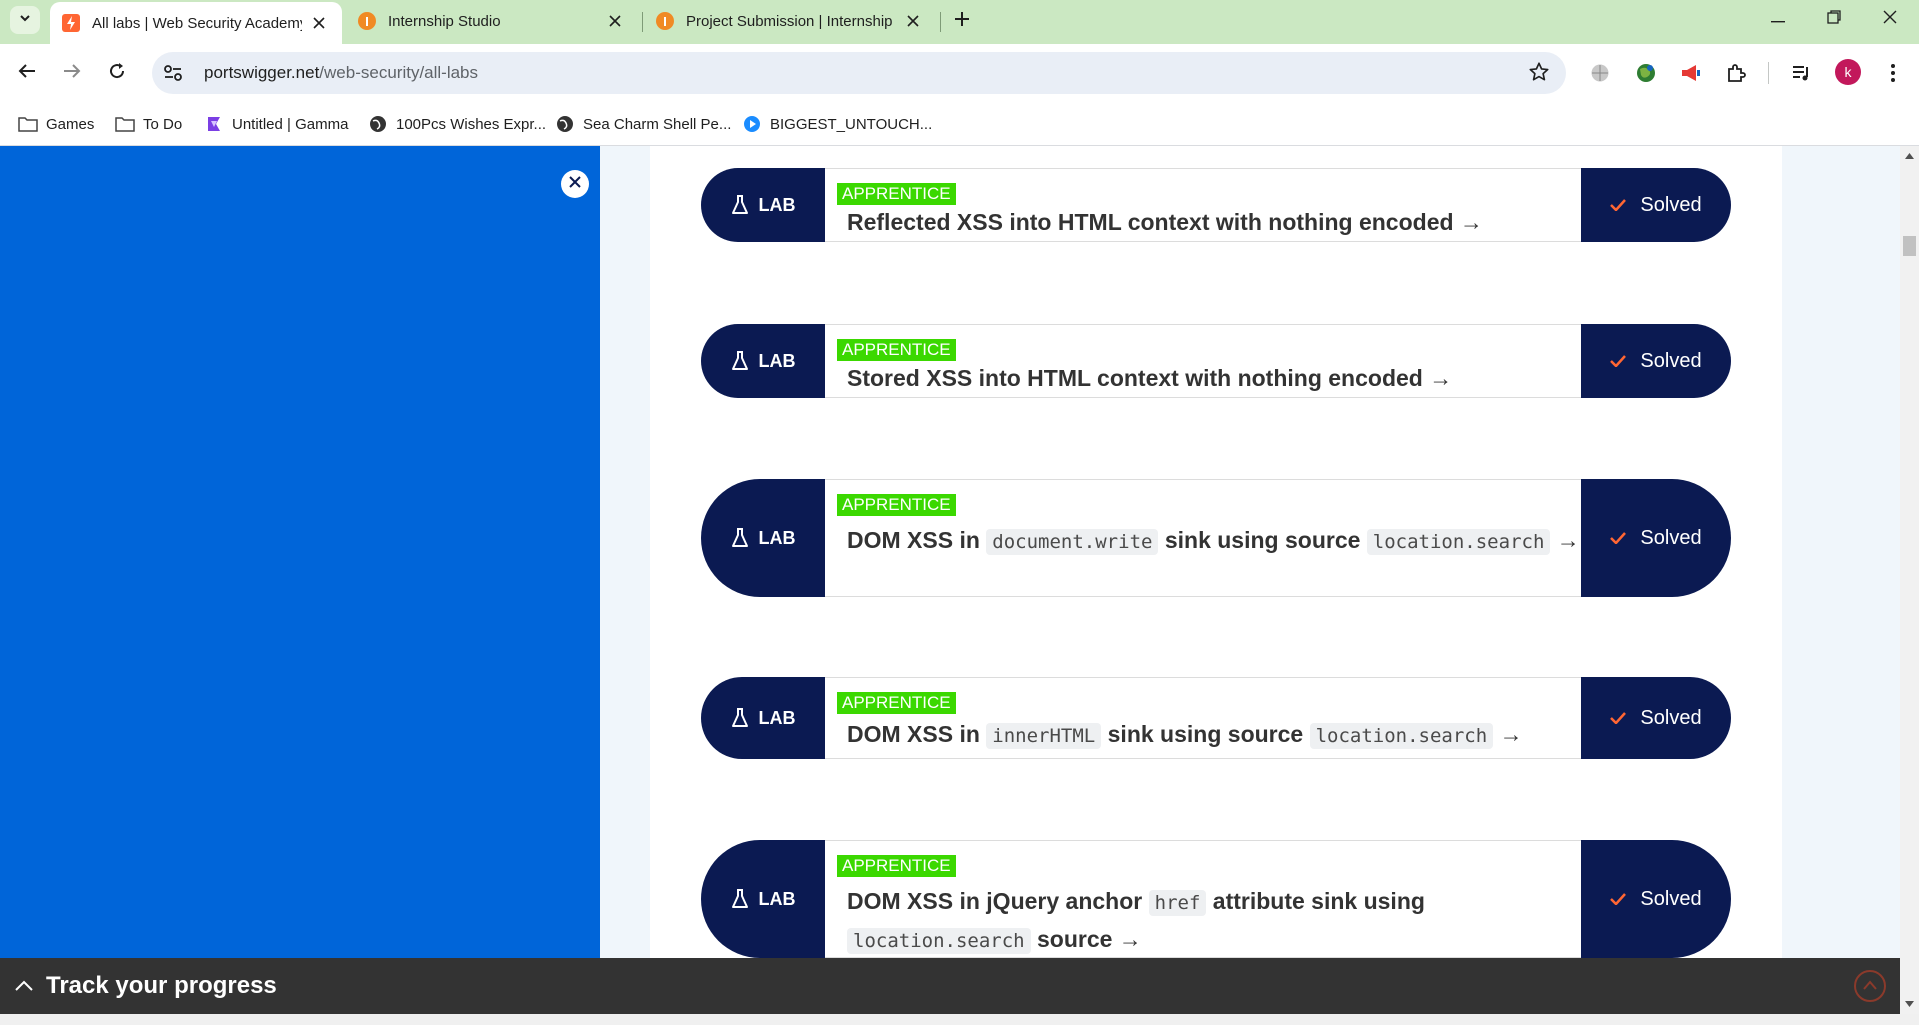 The width and height of the screenshot is (1919, 1025). I want to click on media-controls-icon, so click(1802, 73).